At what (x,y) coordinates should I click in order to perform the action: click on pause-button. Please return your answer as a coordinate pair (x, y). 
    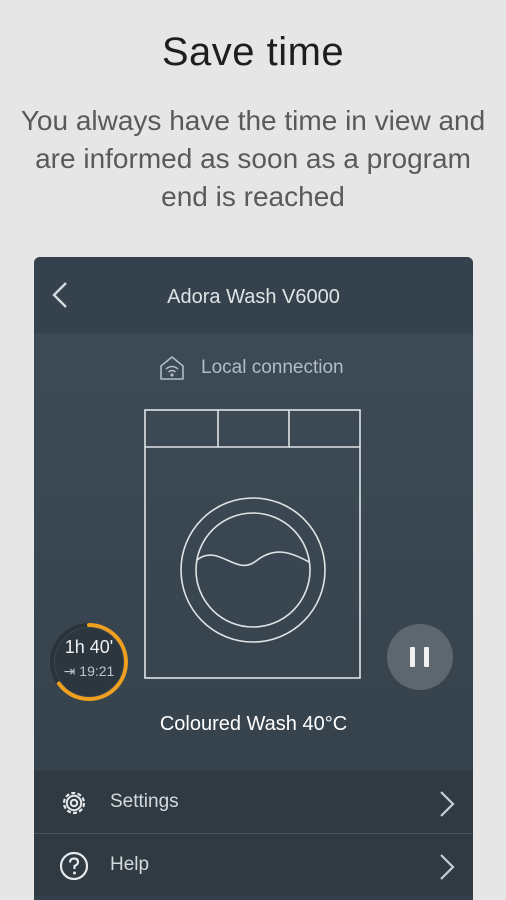
    Looking at the image, I should click on (420, 657).